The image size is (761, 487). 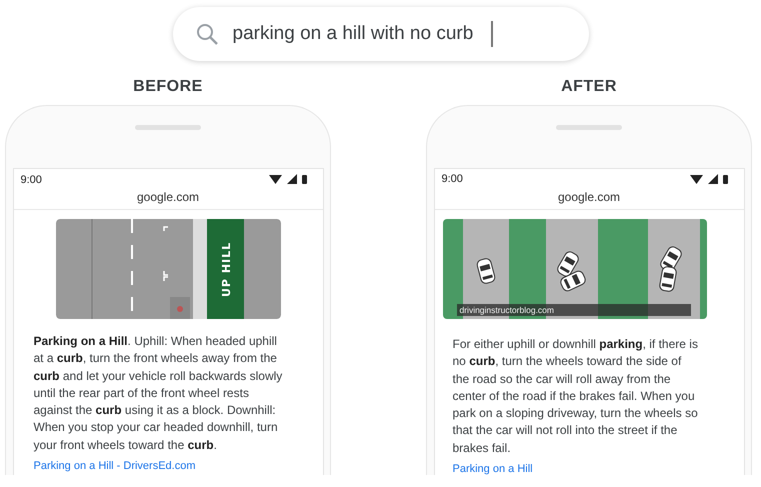 I want to click on result-link: Parking on a Hill - DriversEd.com, so click(x=115, y=466).